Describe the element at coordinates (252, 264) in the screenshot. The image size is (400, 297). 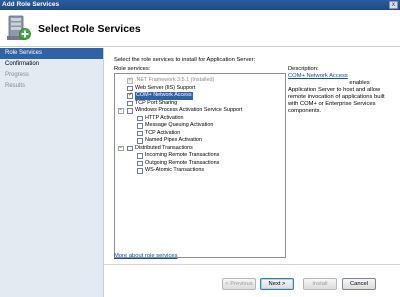
I see `footer-divider` at that location.